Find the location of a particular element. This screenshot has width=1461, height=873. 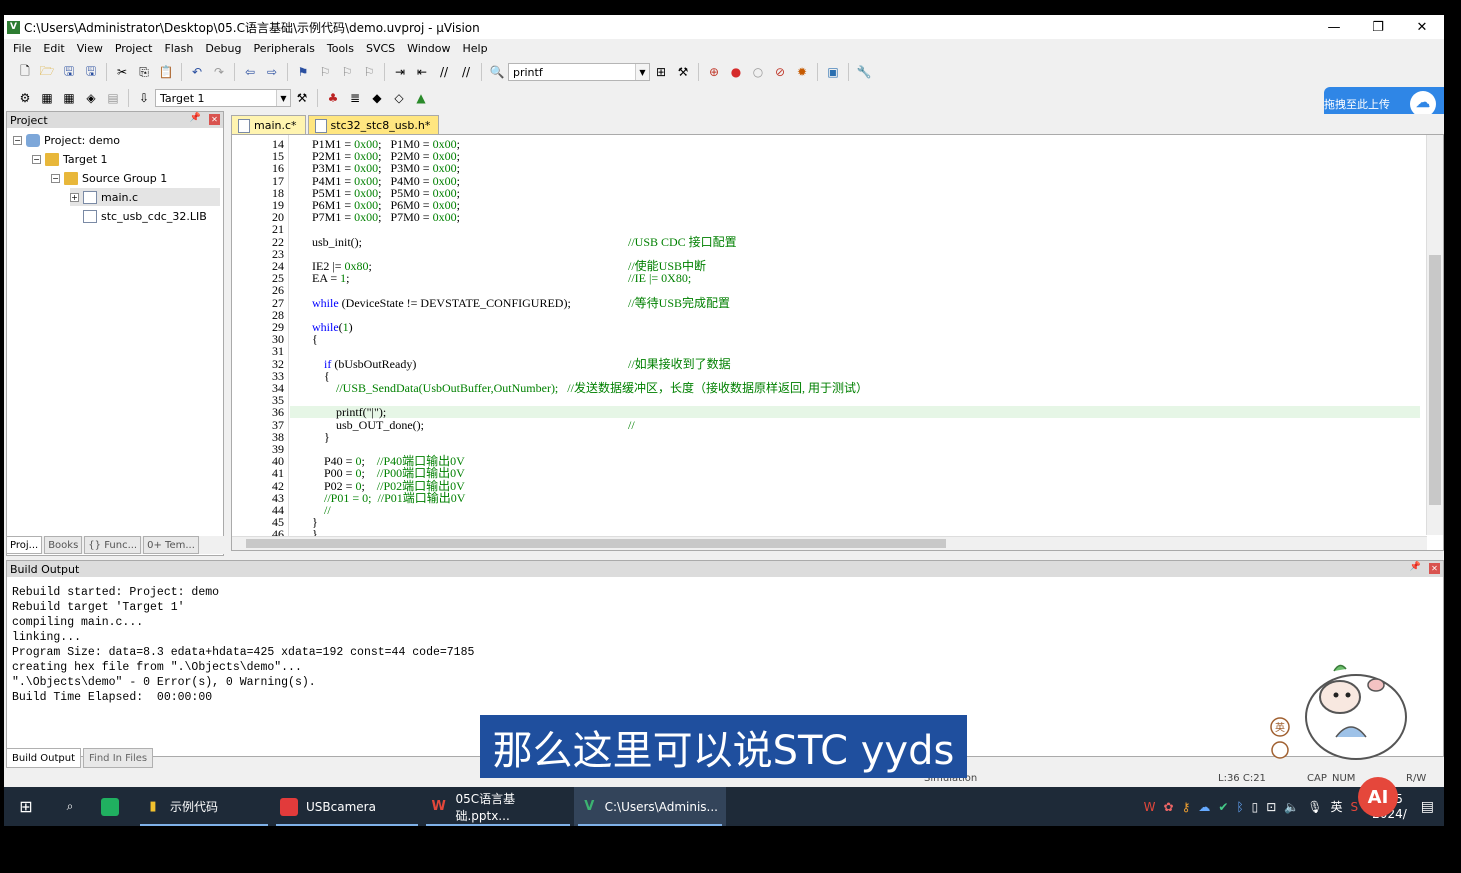

code-line: P6M1 = 0x00; P6M0 = 0x00; is located at coordinates (386, 205).